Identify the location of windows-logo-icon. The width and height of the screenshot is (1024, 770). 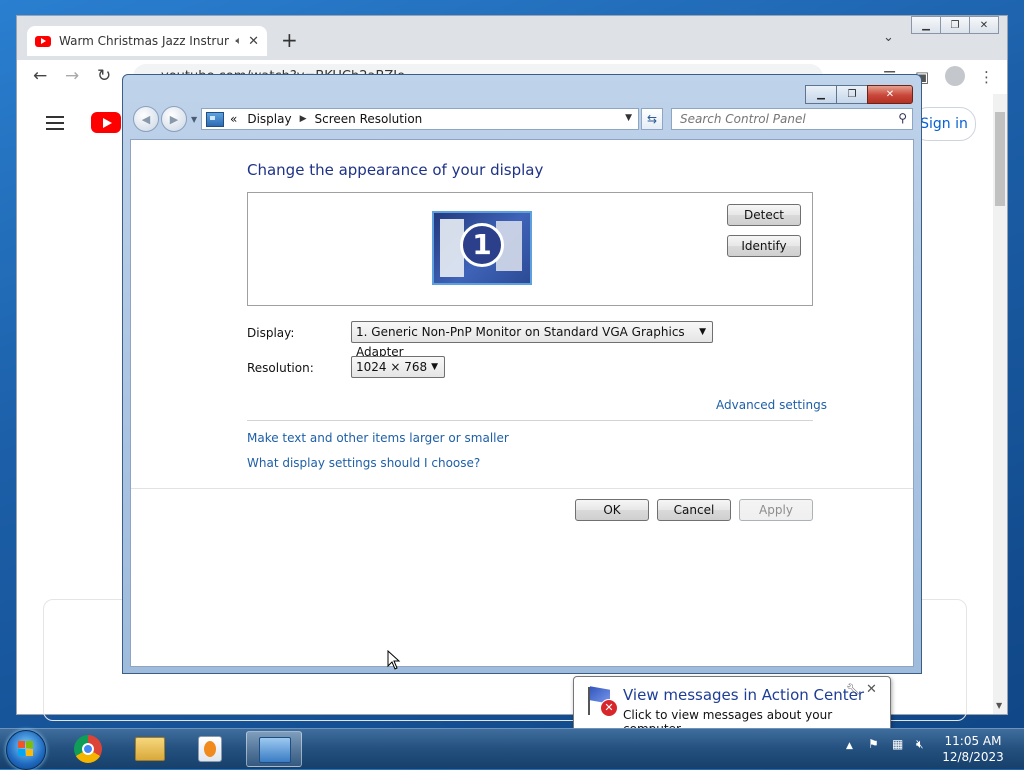
(26, 749).